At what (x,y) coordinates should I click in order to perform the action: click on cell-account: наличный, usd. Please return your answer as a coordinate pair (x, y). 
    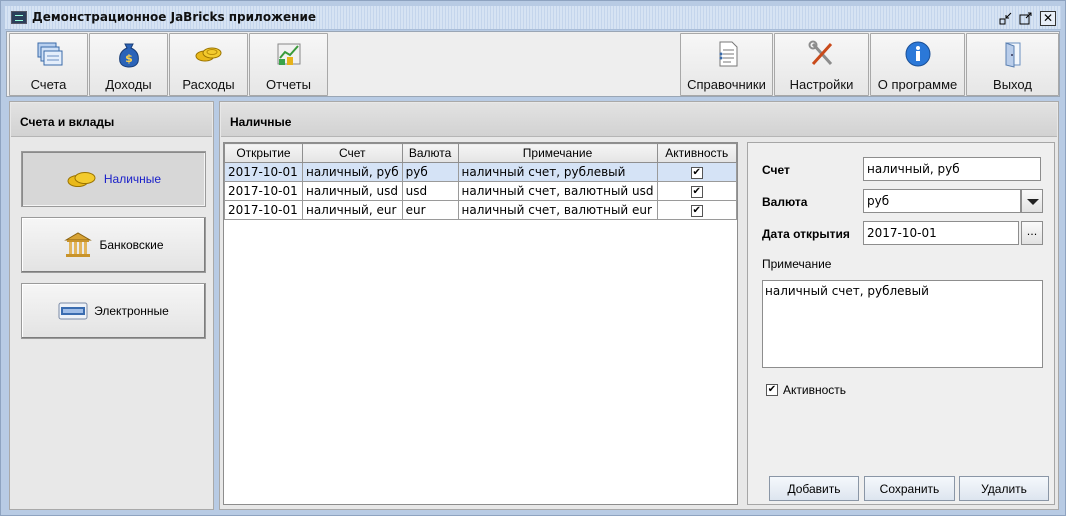
    Looking at the image, I should click on (352, 191).